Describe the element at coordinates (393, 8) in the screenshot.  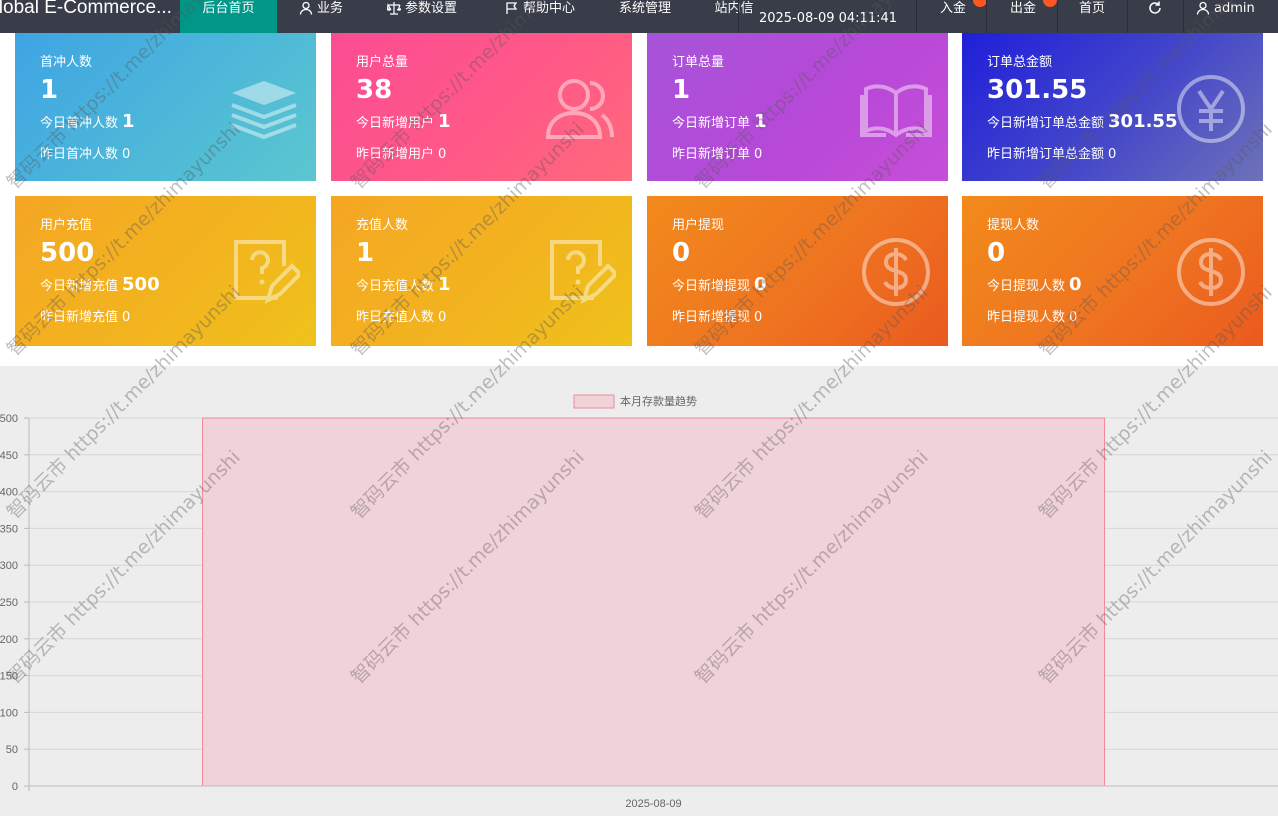
I see `scale-icon` at that location.